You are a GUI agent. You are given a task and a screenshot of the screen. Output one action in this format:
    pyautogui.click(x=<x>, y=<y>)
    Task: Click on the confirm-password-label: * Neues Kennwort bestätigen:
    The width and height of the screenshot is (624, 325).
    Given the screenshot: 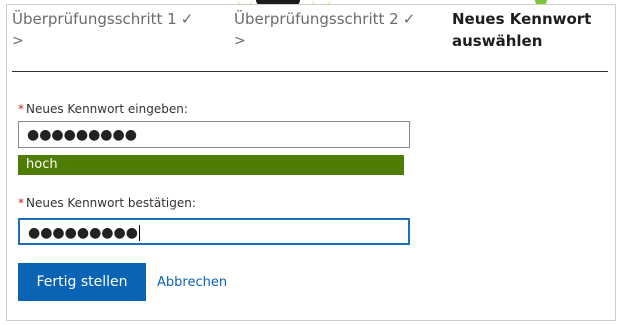 What is the action you would take?
    pyautogui.click(x=107, y=203)
    